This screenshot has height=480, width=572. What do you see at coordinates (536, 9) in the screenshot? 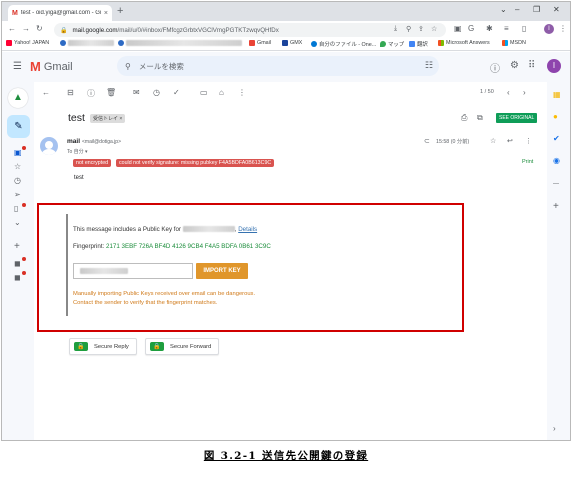
I see `maximize-button: ❐` at bounding box center [536, 9].